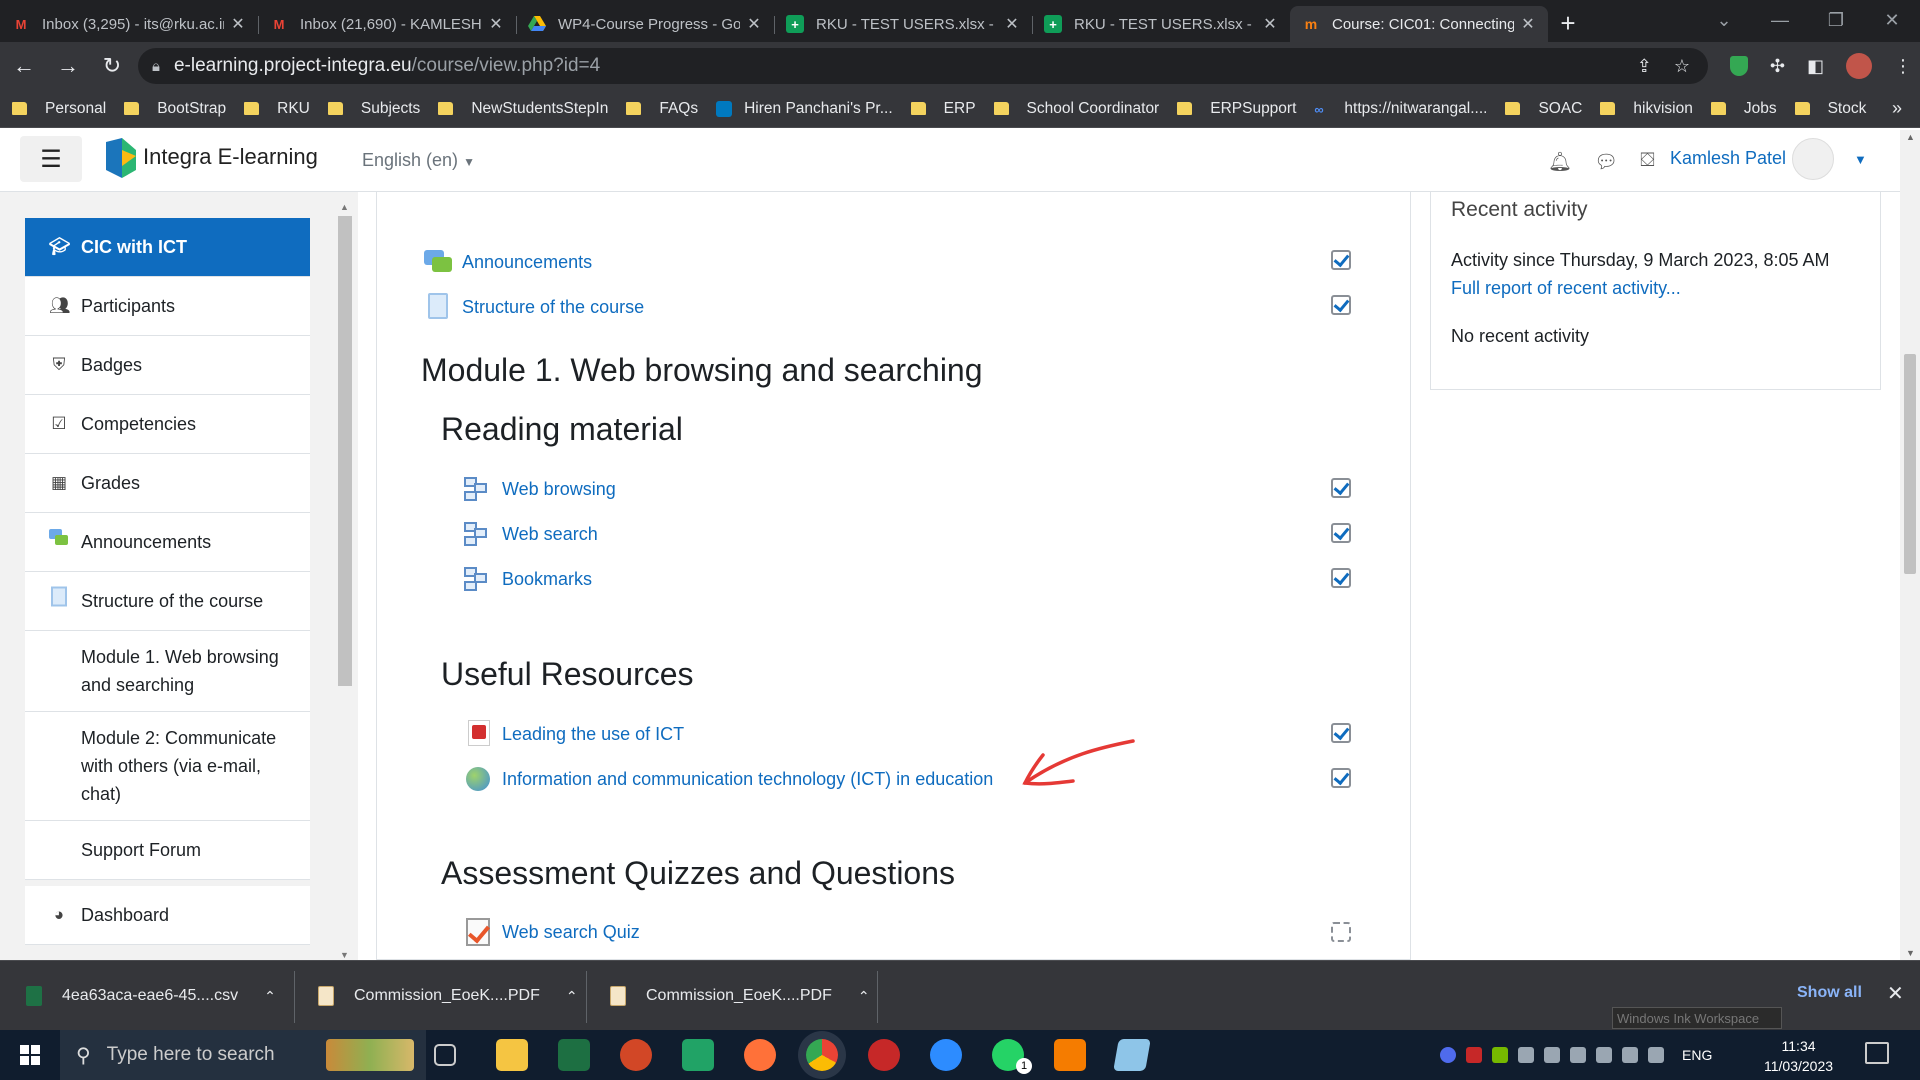 The image size is (1920, 1080). What do you see at coordinates (1798, 1056) in the screenshot?
I see `taskbar-clock: 11:34 11/03/2023` at bounding box center [1798, 1056].